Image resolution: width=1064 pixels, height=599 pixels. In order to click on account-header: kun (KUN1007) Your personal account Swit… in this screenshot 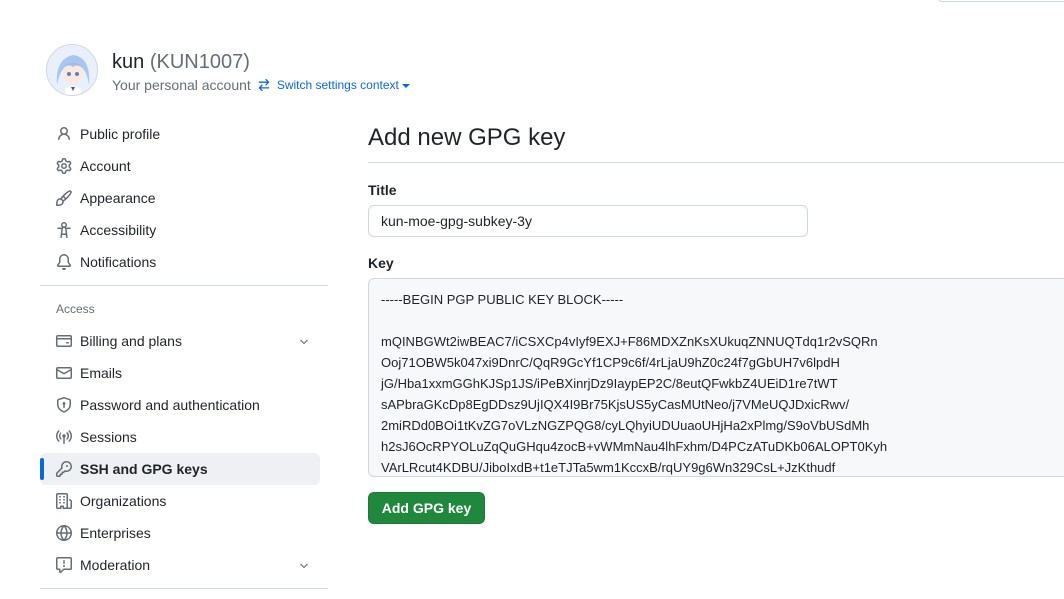, I will do `click(228, 70)`.